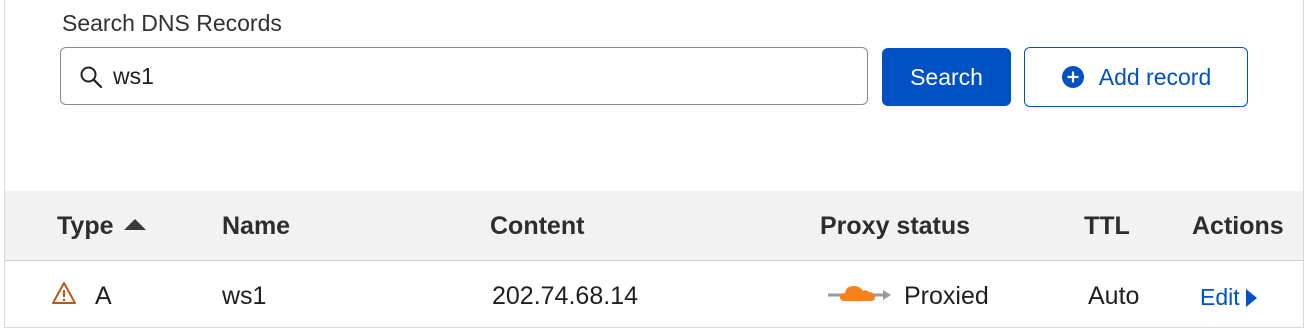  I want to click on edit-record-link: Edit, so click(1228, 297).